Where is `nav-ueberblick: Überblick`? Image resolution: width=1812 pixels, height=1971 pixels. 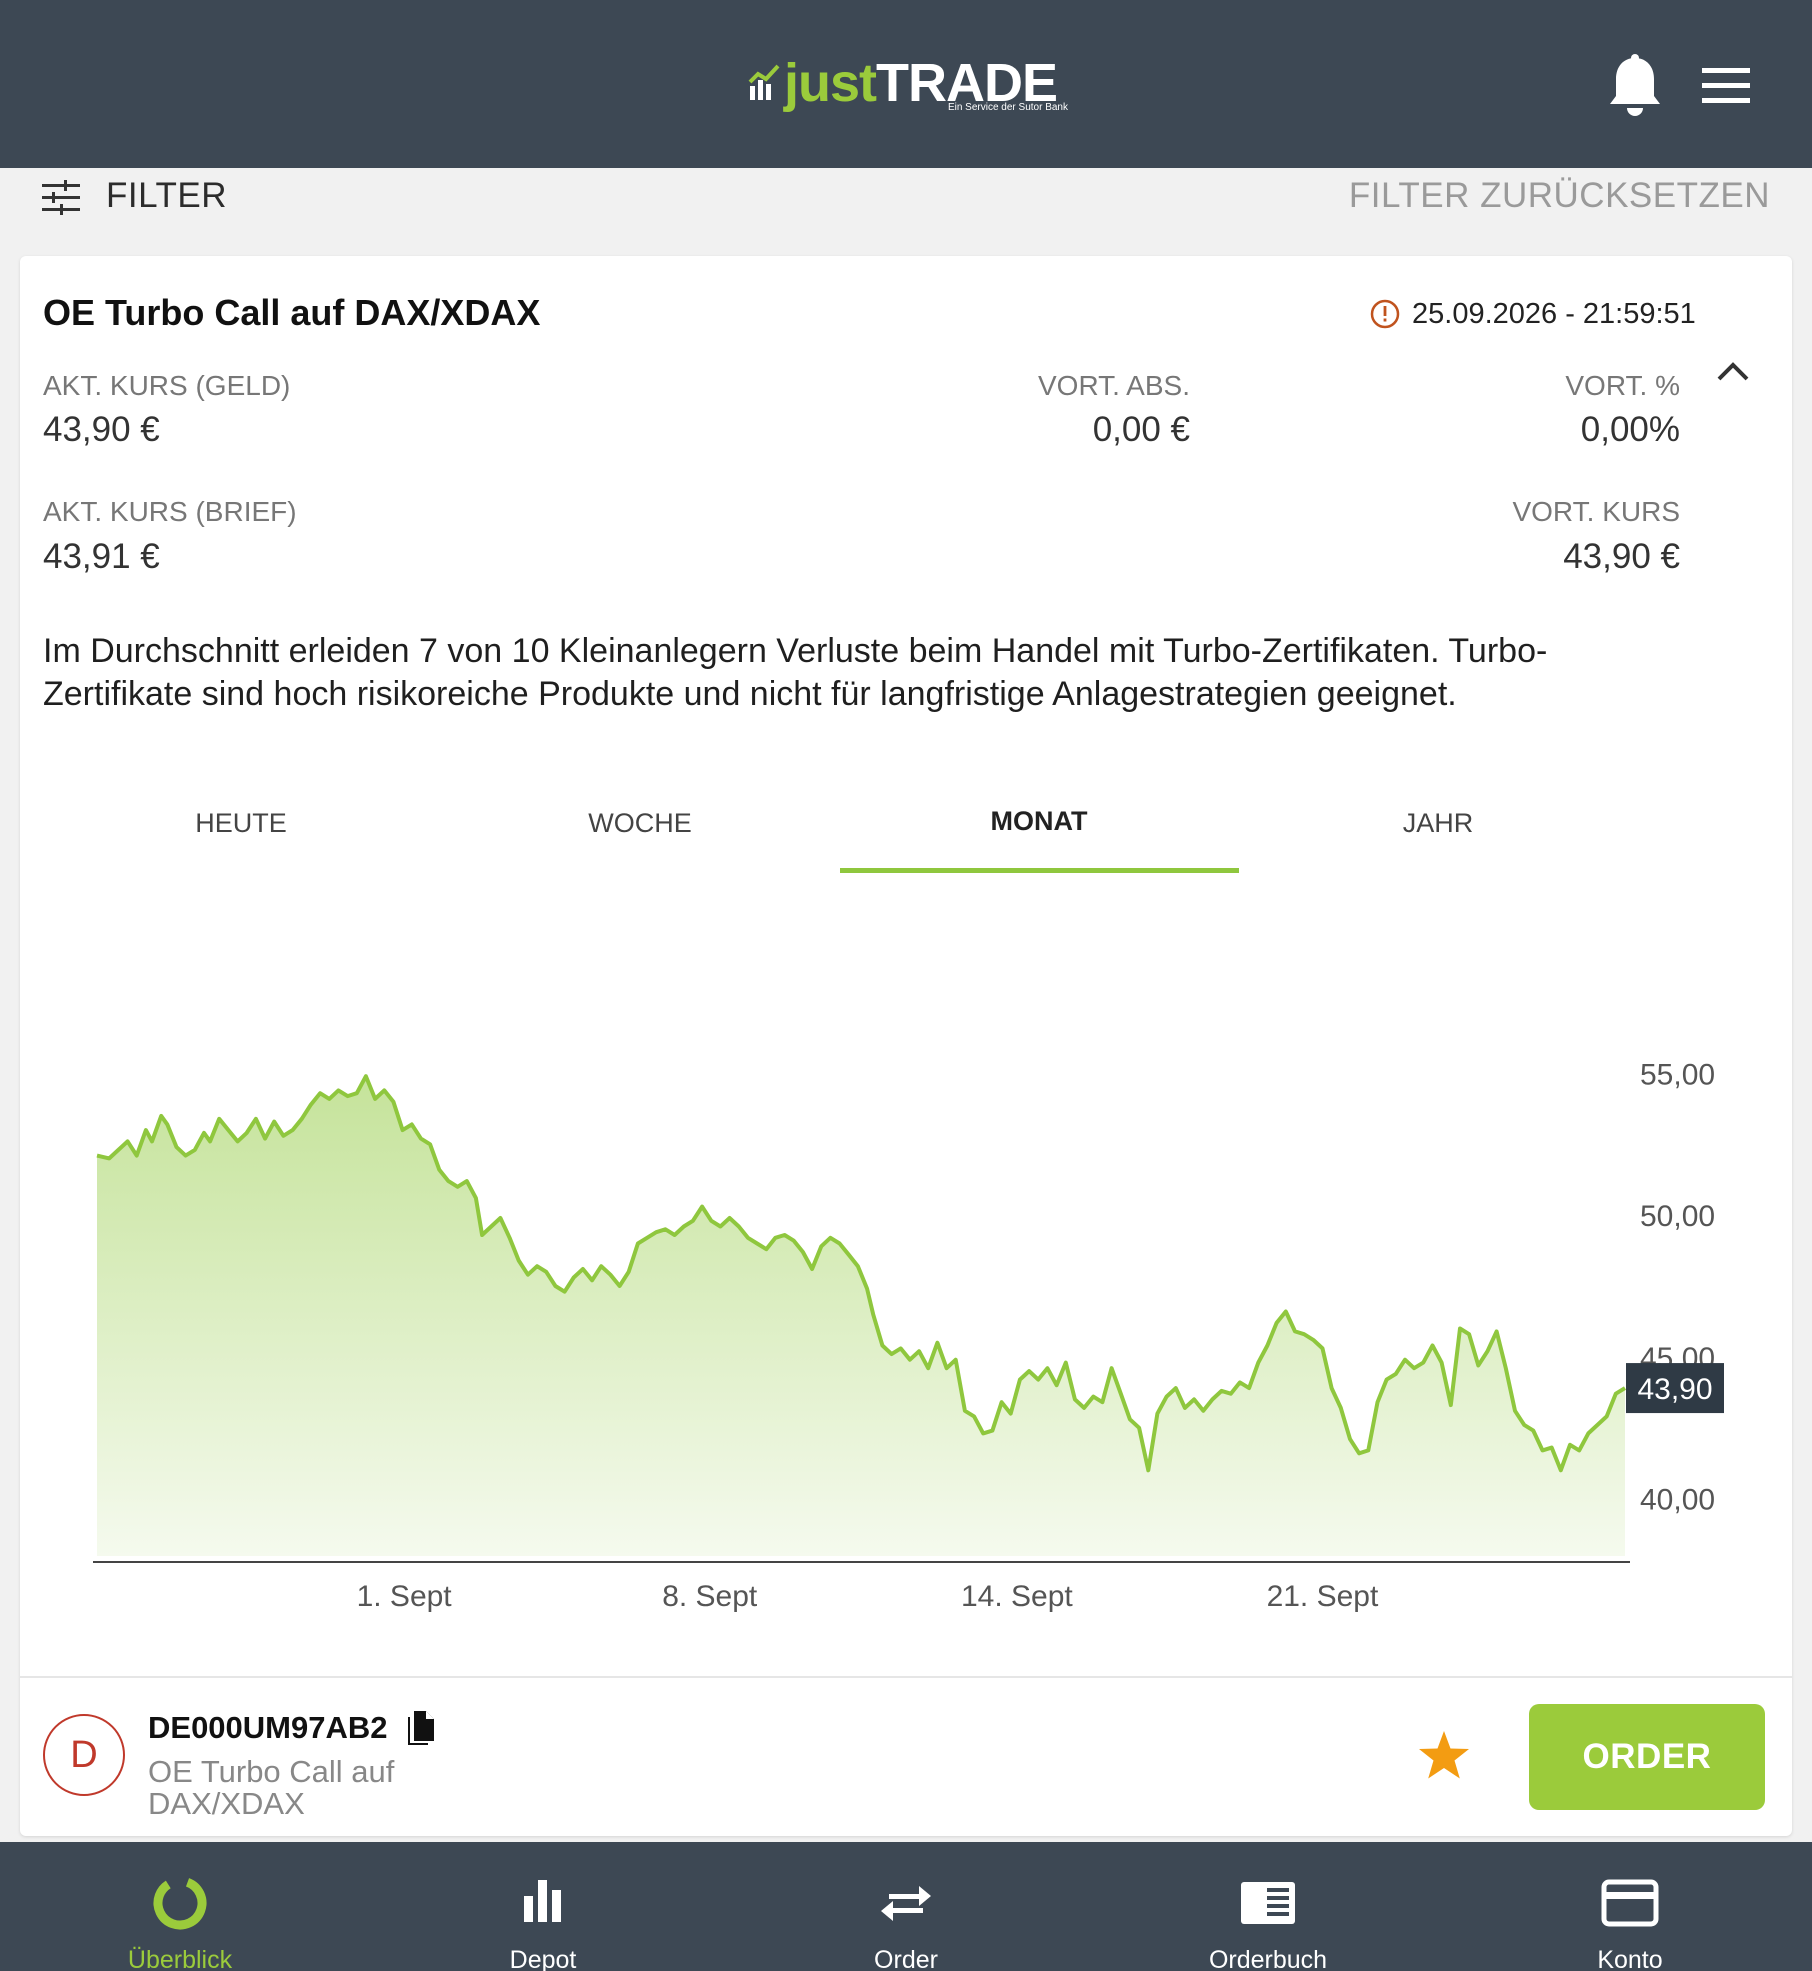
nav-ueberblick: Überblick is located at coordinates (180, 1921).